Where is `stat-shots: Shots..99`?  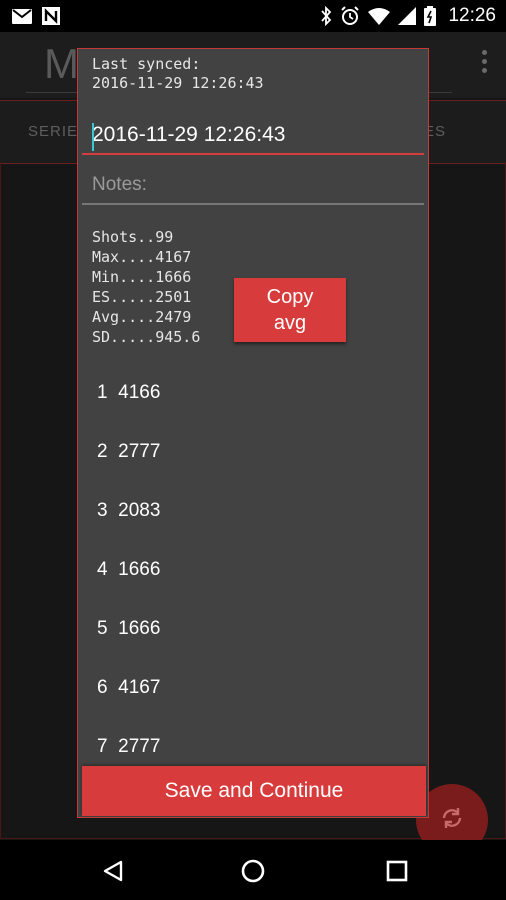
stat-shots: Shots..99 is located at coordinates (133, 237).